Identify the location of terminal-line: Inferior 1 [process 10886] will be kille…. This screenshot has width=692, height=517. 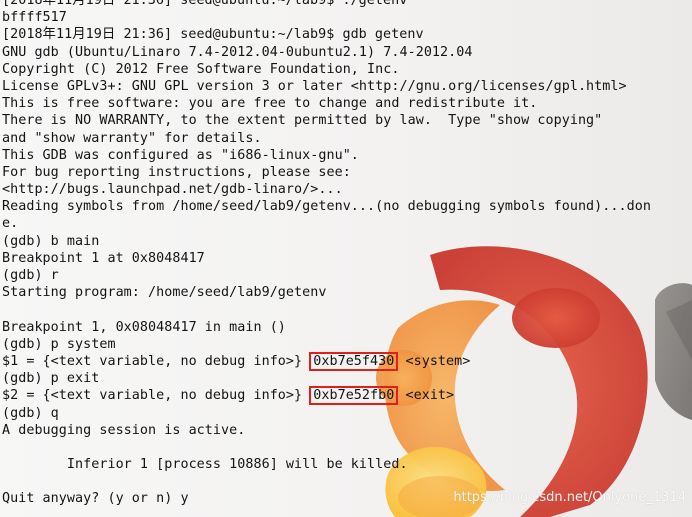
(205, 465).